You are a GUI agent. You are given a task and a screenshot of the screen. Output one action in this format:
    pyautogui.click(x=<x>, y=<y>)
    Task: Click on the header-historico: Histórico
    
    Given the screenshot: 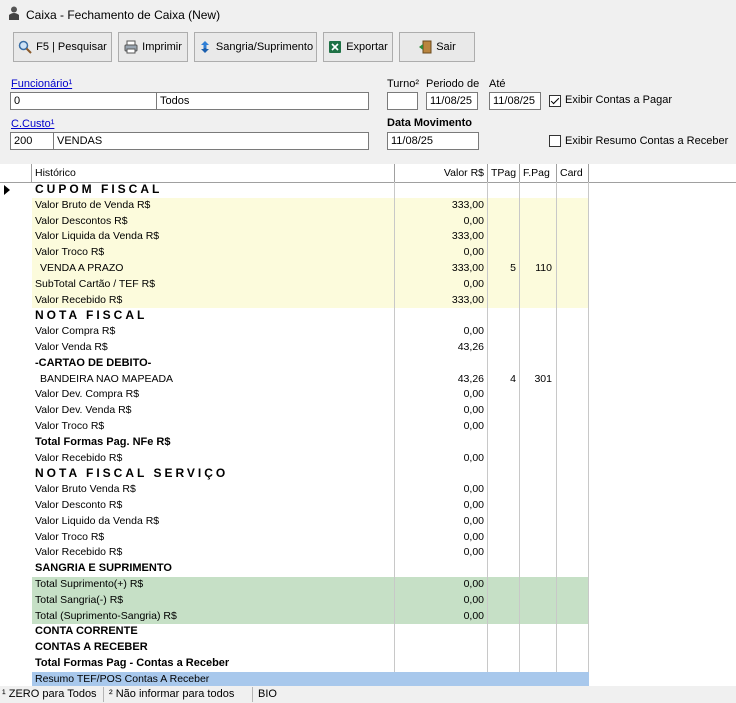 What is the action you would take?
    pyautogui.click(x=213, y=173)
    